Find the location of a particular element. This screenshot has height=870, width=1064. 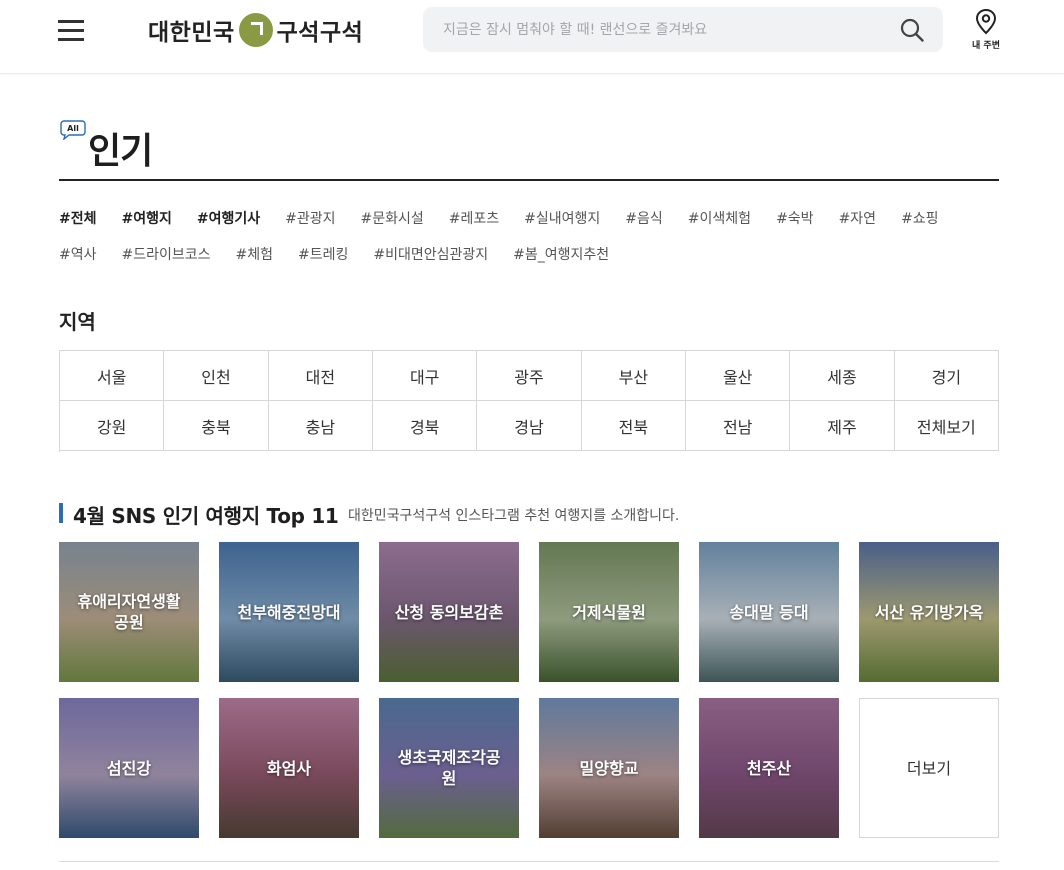

tag-link: #음식 is located at coordinates (644, 218).